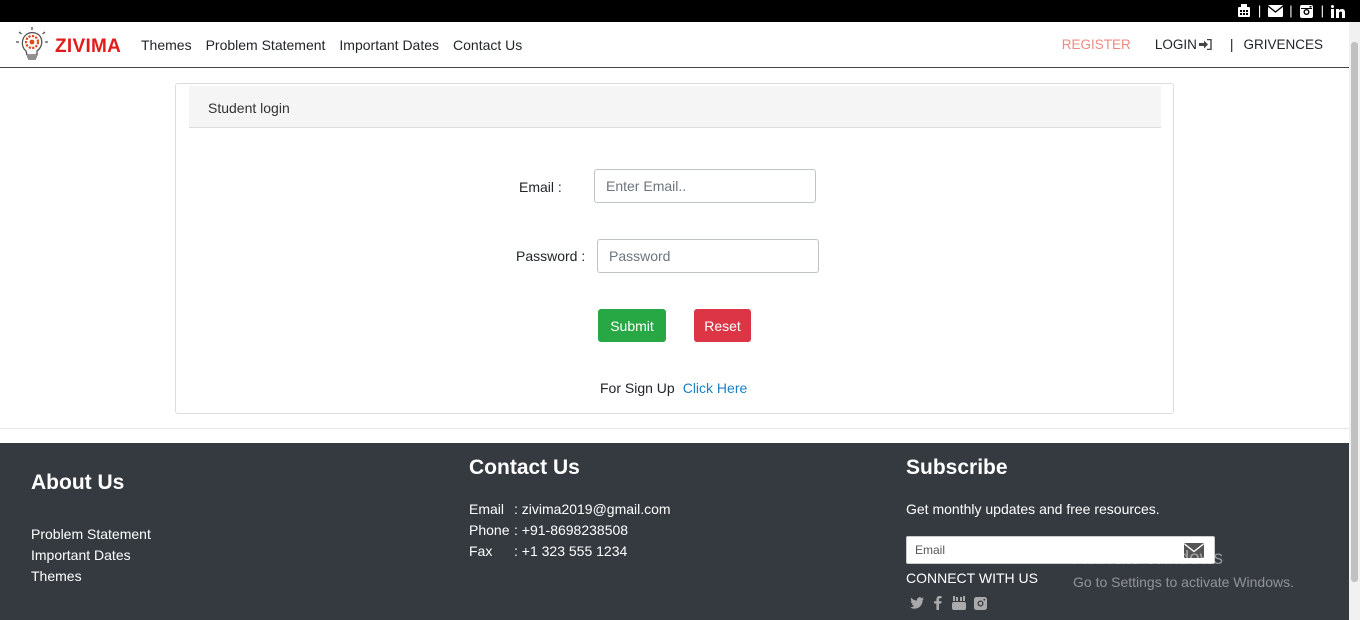  What do you see at coordinates (674, 428) in the screenshot?
I see `content-divider` at bounding box center [674, 428].